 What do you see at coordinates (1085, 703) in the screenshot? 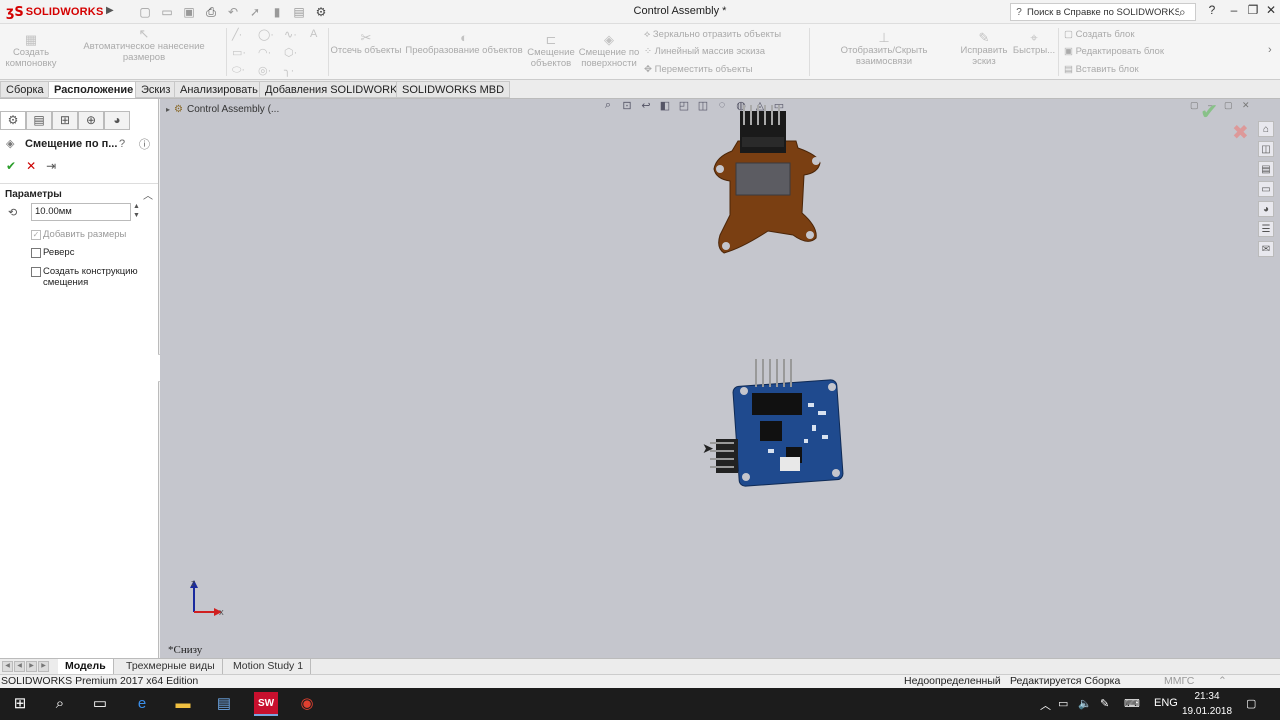
I see `volume-icon: 🔈` at bounding box center [1085, 703].